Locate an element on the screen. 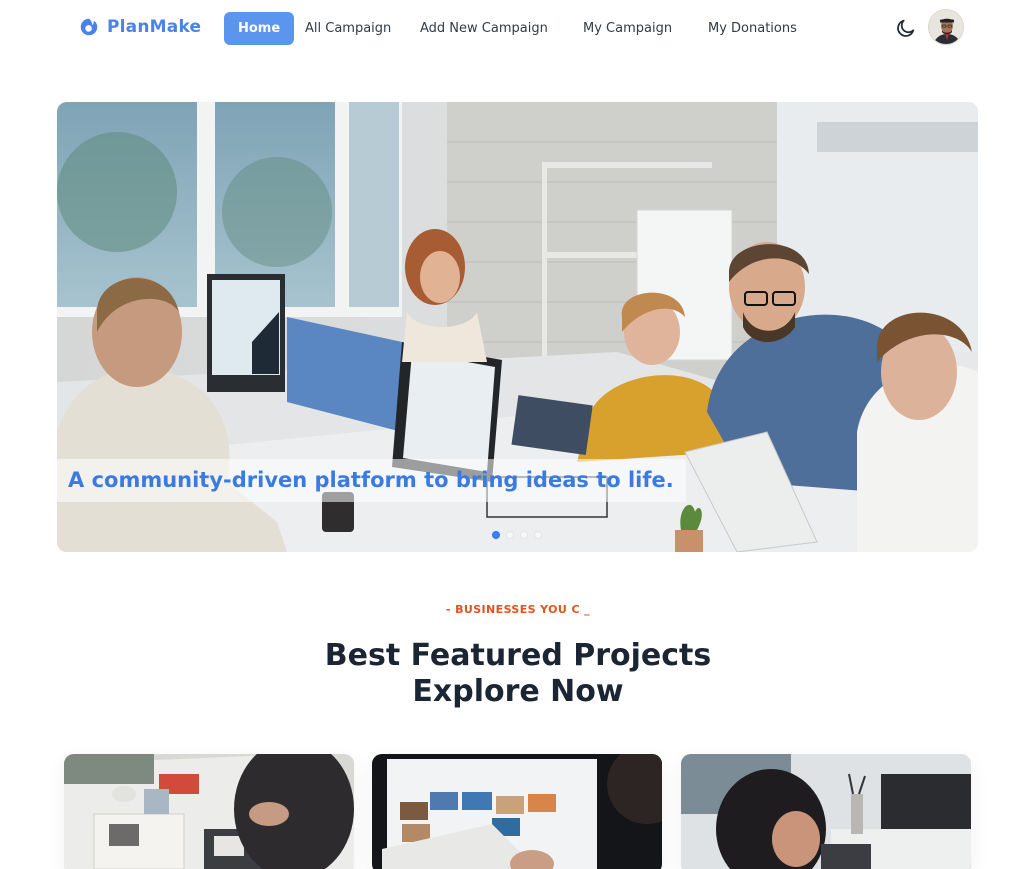  section-title: Best Featured Projects Explore Now is located at coordinates (514, 674).